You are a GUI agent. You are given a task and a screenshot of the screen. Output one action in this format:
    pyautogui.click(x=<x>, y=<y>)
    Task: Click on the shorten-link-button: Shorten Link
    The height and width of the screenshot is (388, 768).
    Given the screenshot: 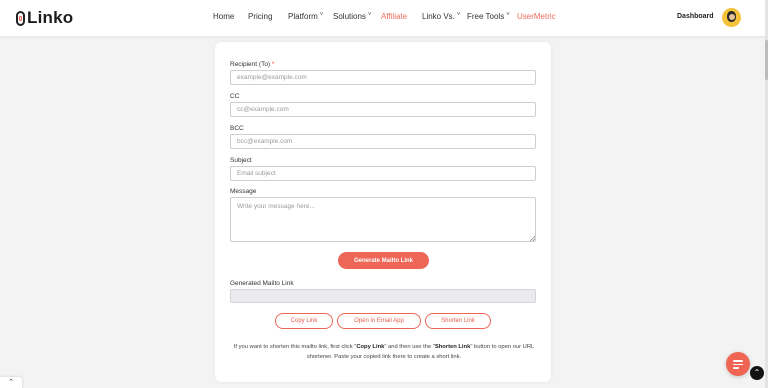 What is the action you would take?
    pyautogui.click(x=458, y=321)
    